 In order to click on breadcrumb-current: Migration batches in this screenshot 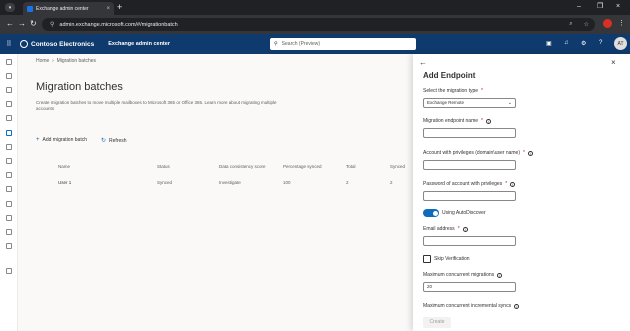, I will do `click(76, 61)`.